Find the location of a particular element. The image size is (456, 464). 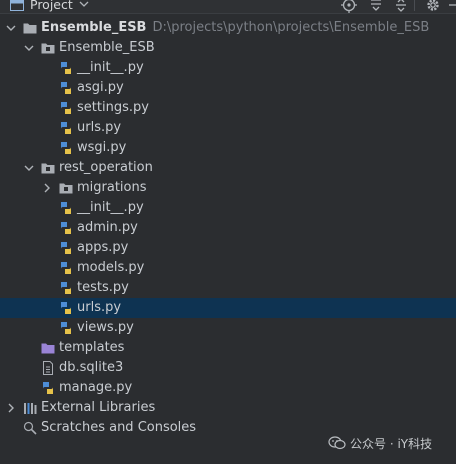

tree-row-file: manage.py is located at coordinates (228, 388).